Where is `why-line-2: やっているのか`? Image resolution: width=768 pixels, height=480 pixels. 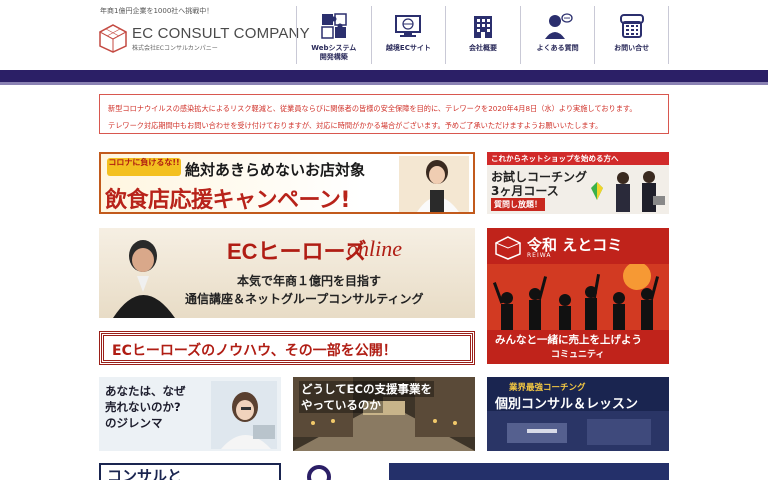
why-line-2: やっているのか is located at coordinates (341, 405).